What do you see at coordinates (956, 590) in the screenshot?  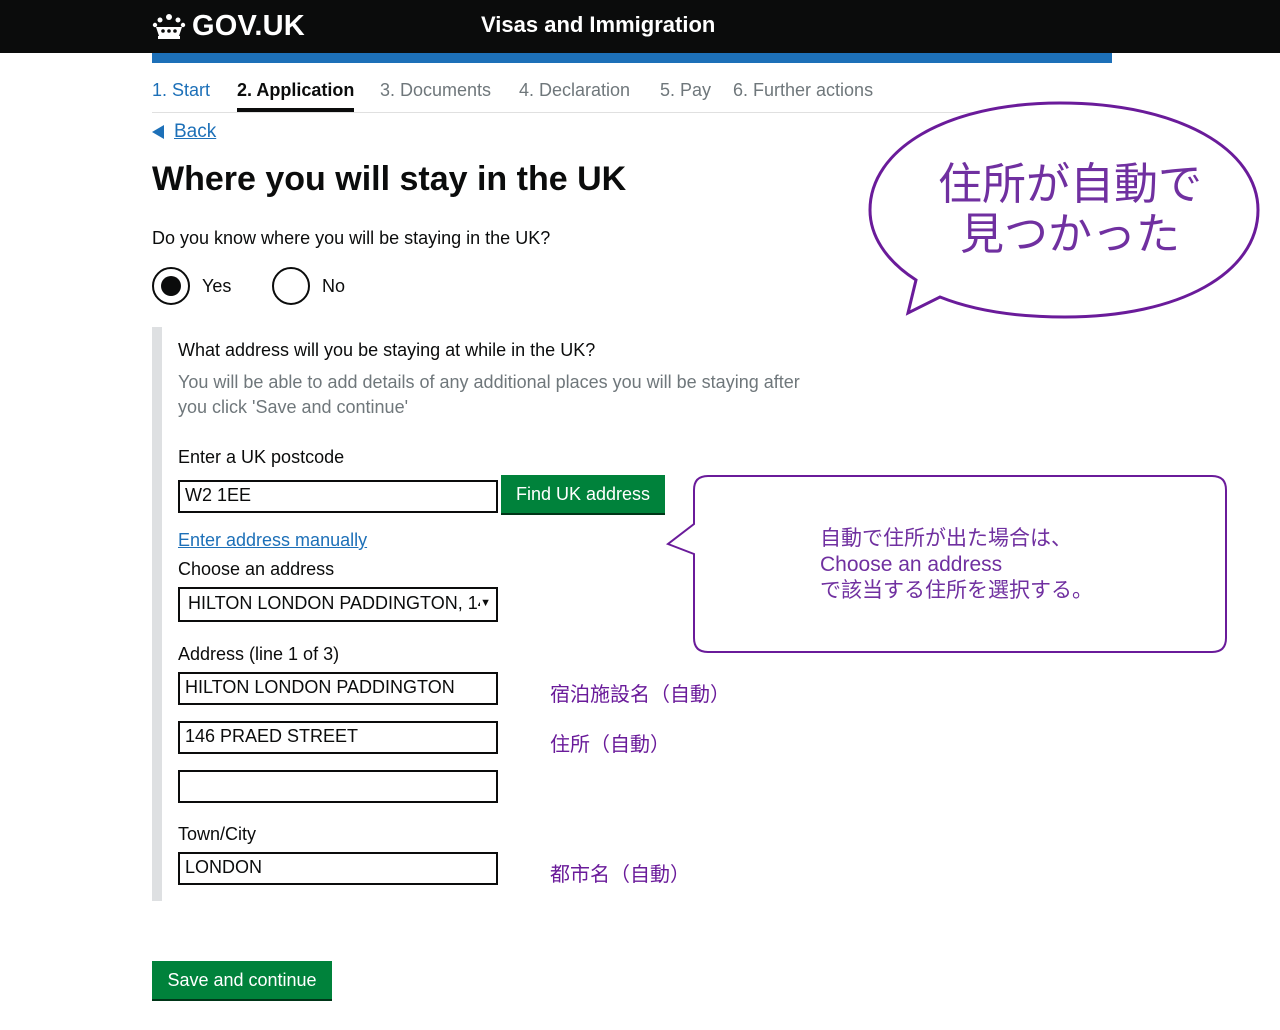 I see `callout-line3: で該当する住所を選択する。` at bounding box center [956, 590].